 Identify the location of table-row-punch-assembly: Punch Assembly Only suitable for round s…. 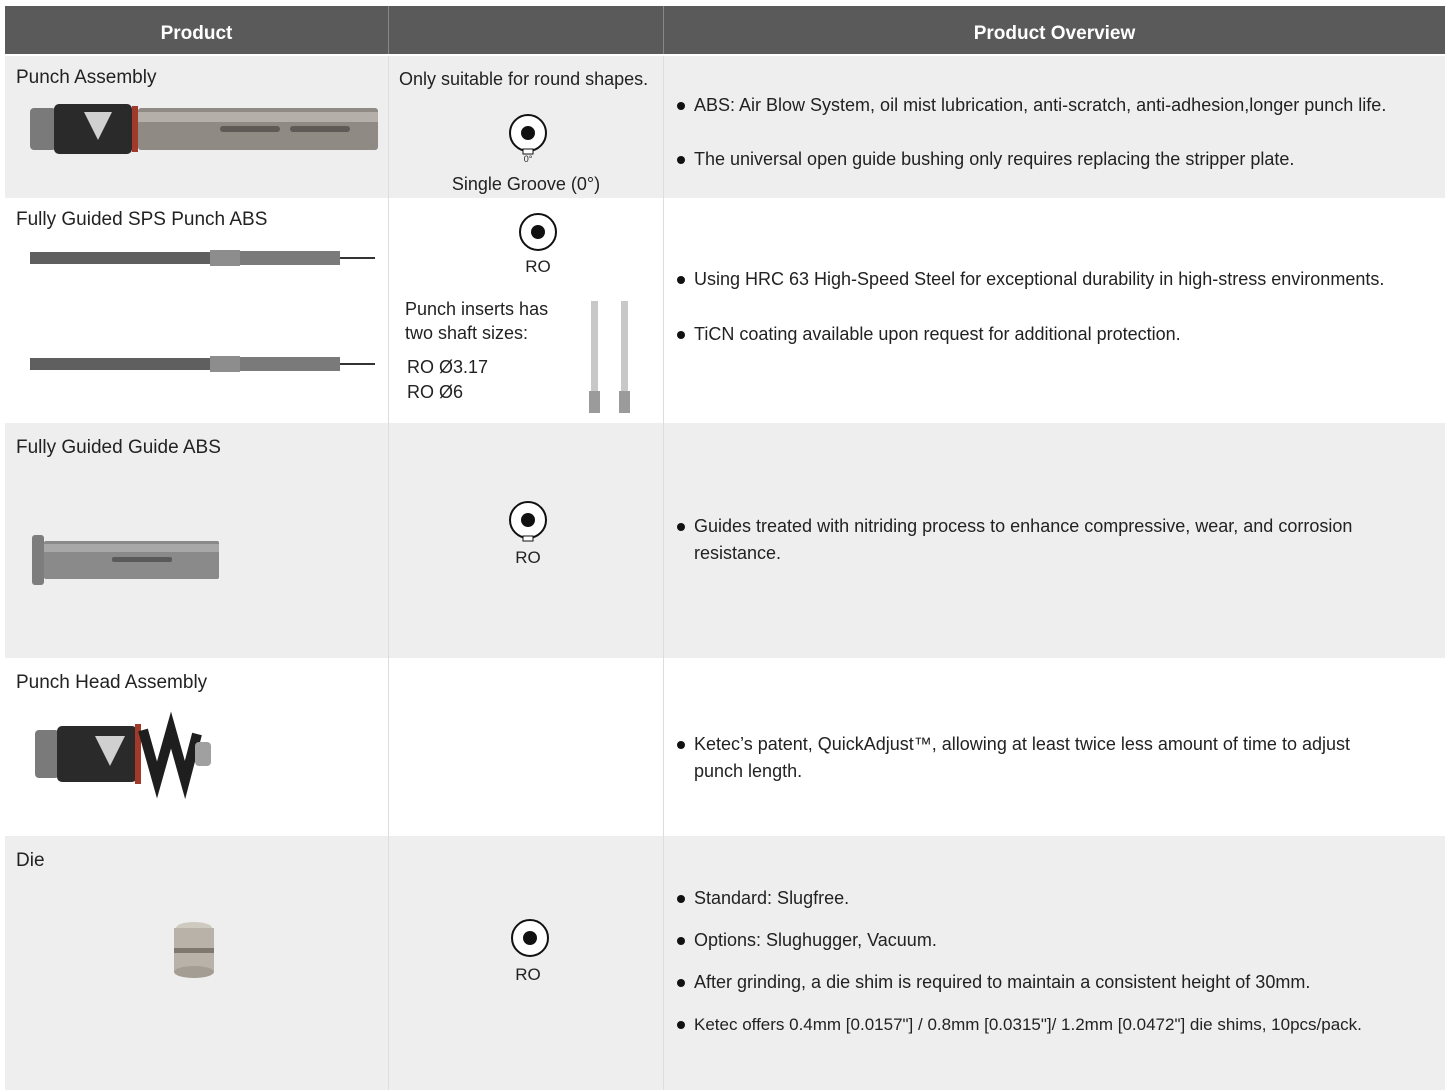
(725, 127).